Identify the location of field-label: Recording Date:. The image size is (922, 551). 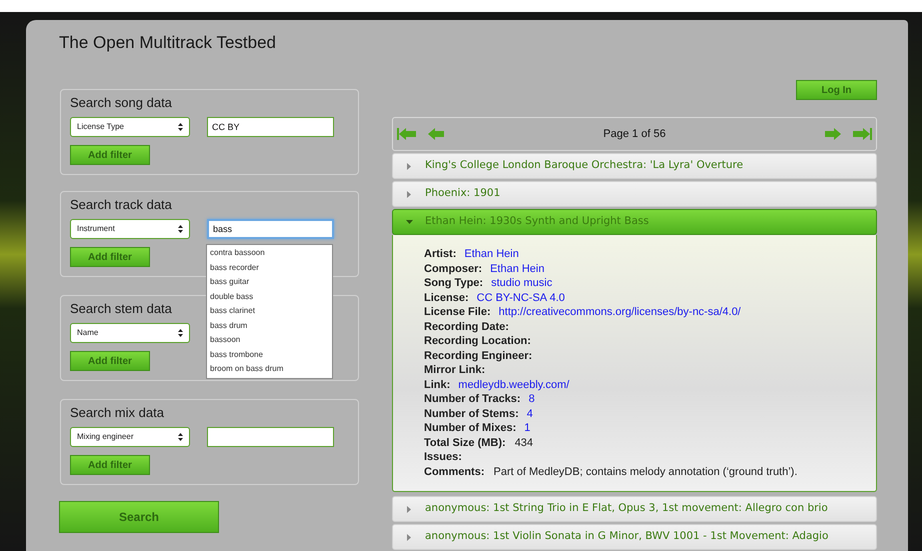
(466, 327).